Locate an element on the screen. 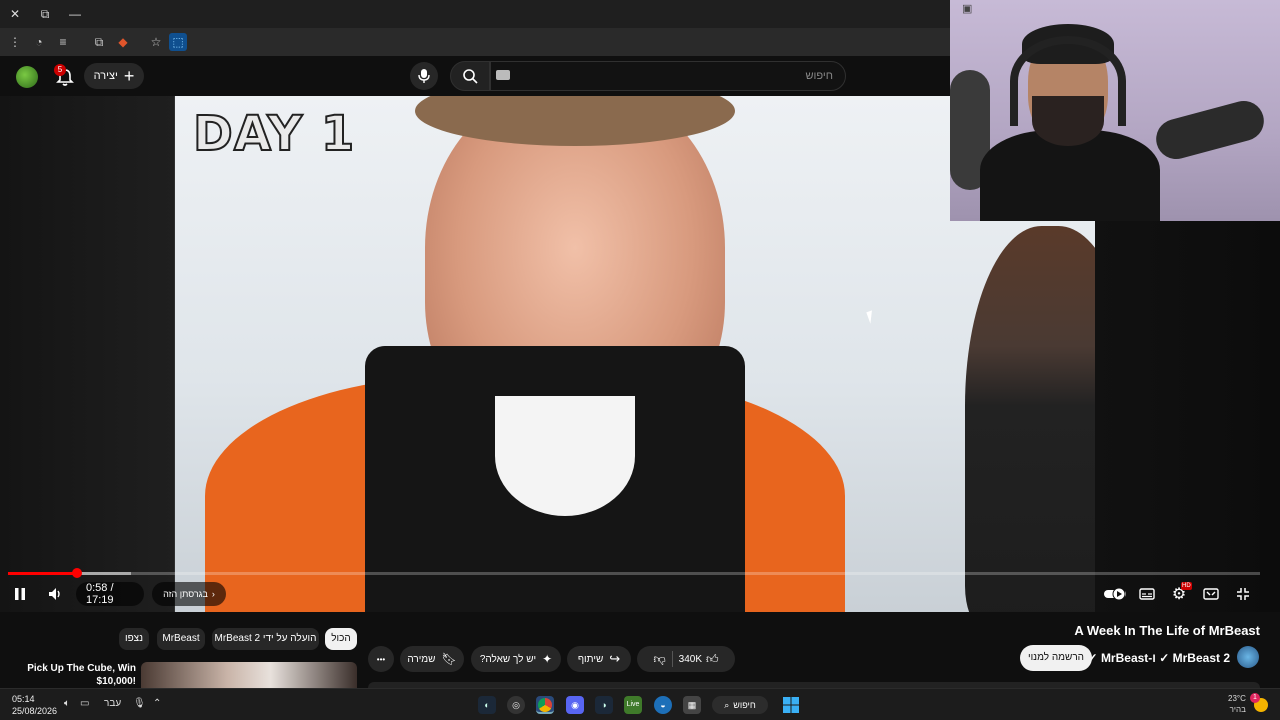  network-icon: ▭ is located at coordinates (84, 703).